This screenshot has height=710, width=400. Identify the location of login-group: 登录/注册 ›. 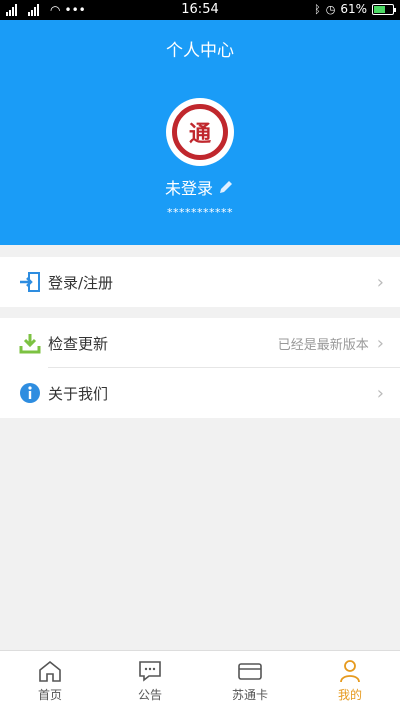
(200, 282).